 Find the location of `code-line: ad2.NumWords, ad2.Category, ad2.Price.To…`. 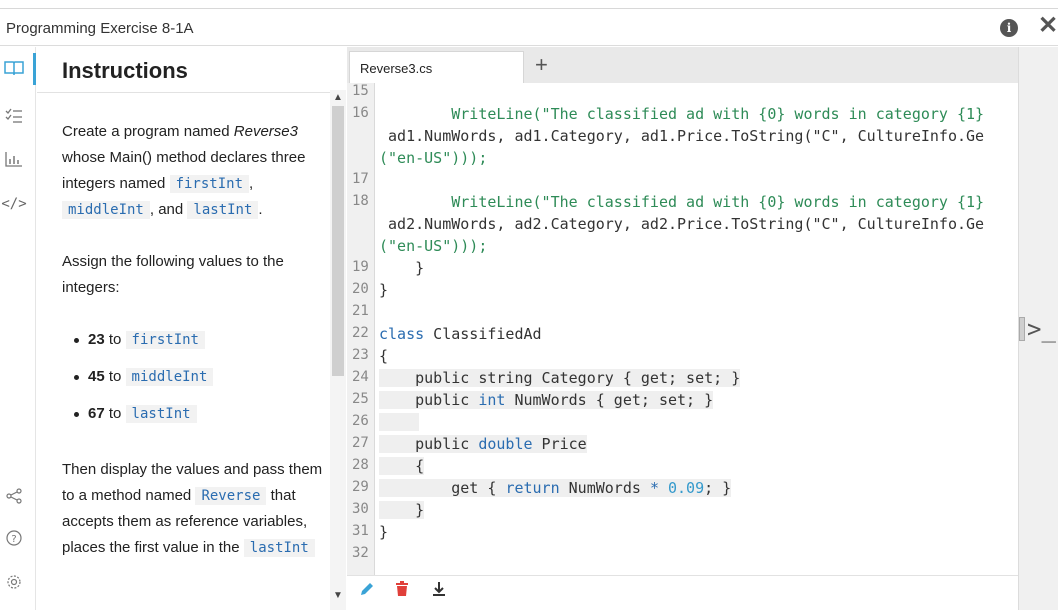

code-line: ad2.NumWords, ad2.Category, ad2.Price.To… is located at coordinates (682, 224).